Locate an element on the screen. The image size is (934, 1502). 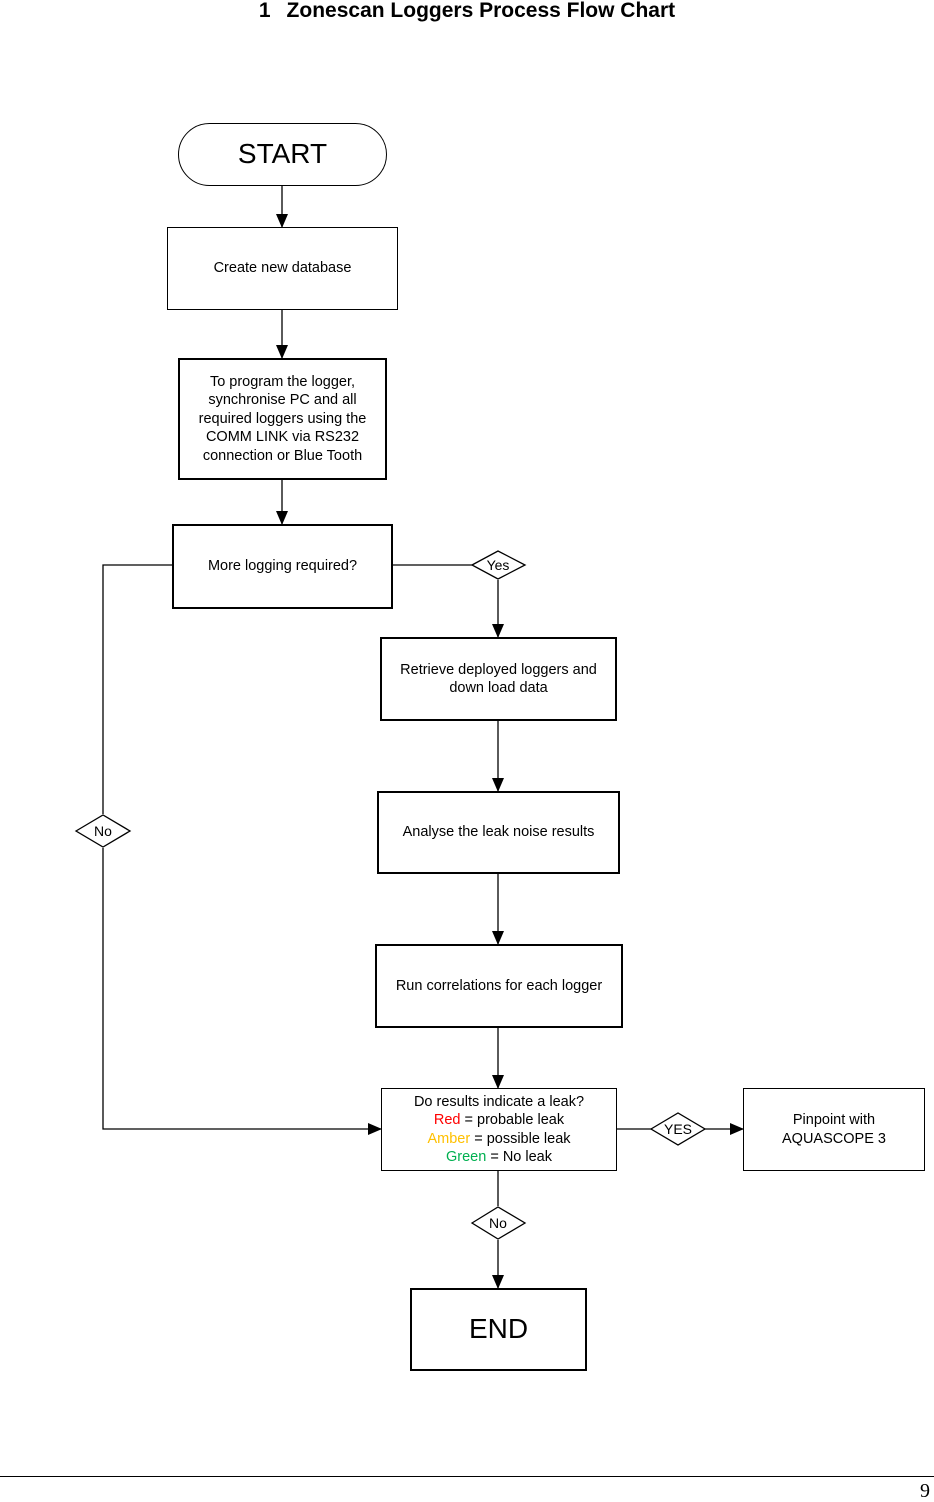
start-terminal: START is located at coordinates (282, 154).